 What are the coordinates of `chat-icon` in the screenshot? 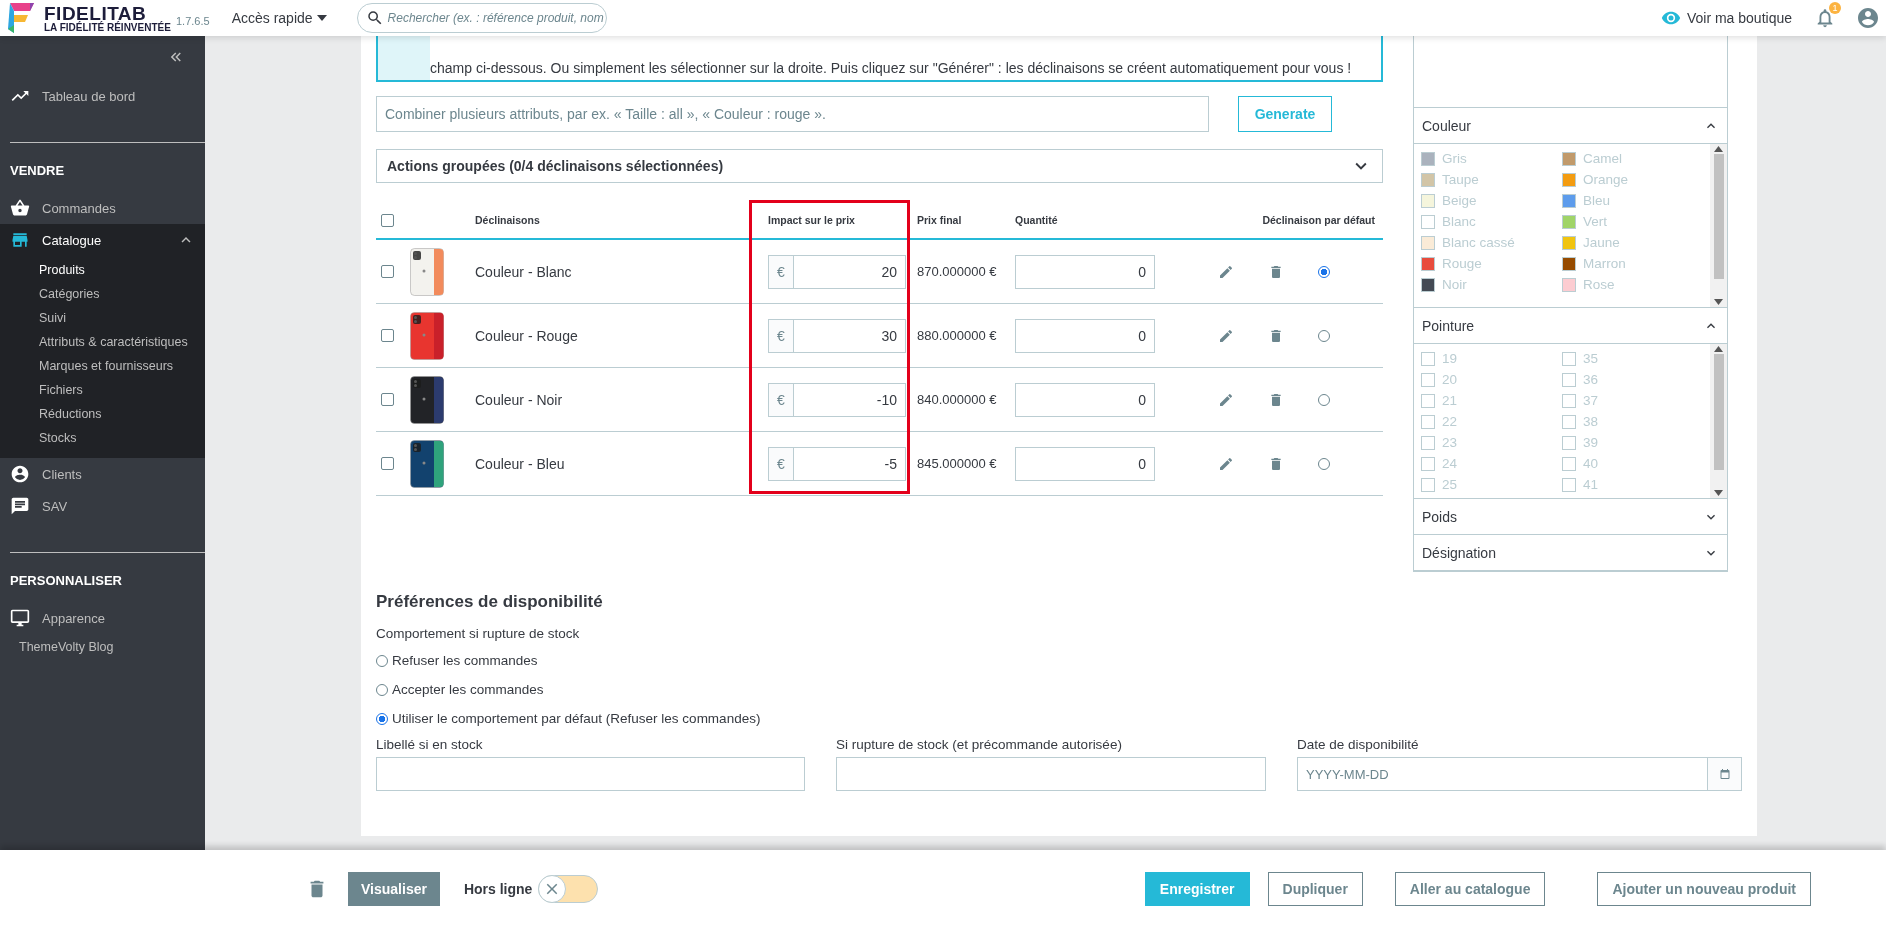 It's located at (20, 506).